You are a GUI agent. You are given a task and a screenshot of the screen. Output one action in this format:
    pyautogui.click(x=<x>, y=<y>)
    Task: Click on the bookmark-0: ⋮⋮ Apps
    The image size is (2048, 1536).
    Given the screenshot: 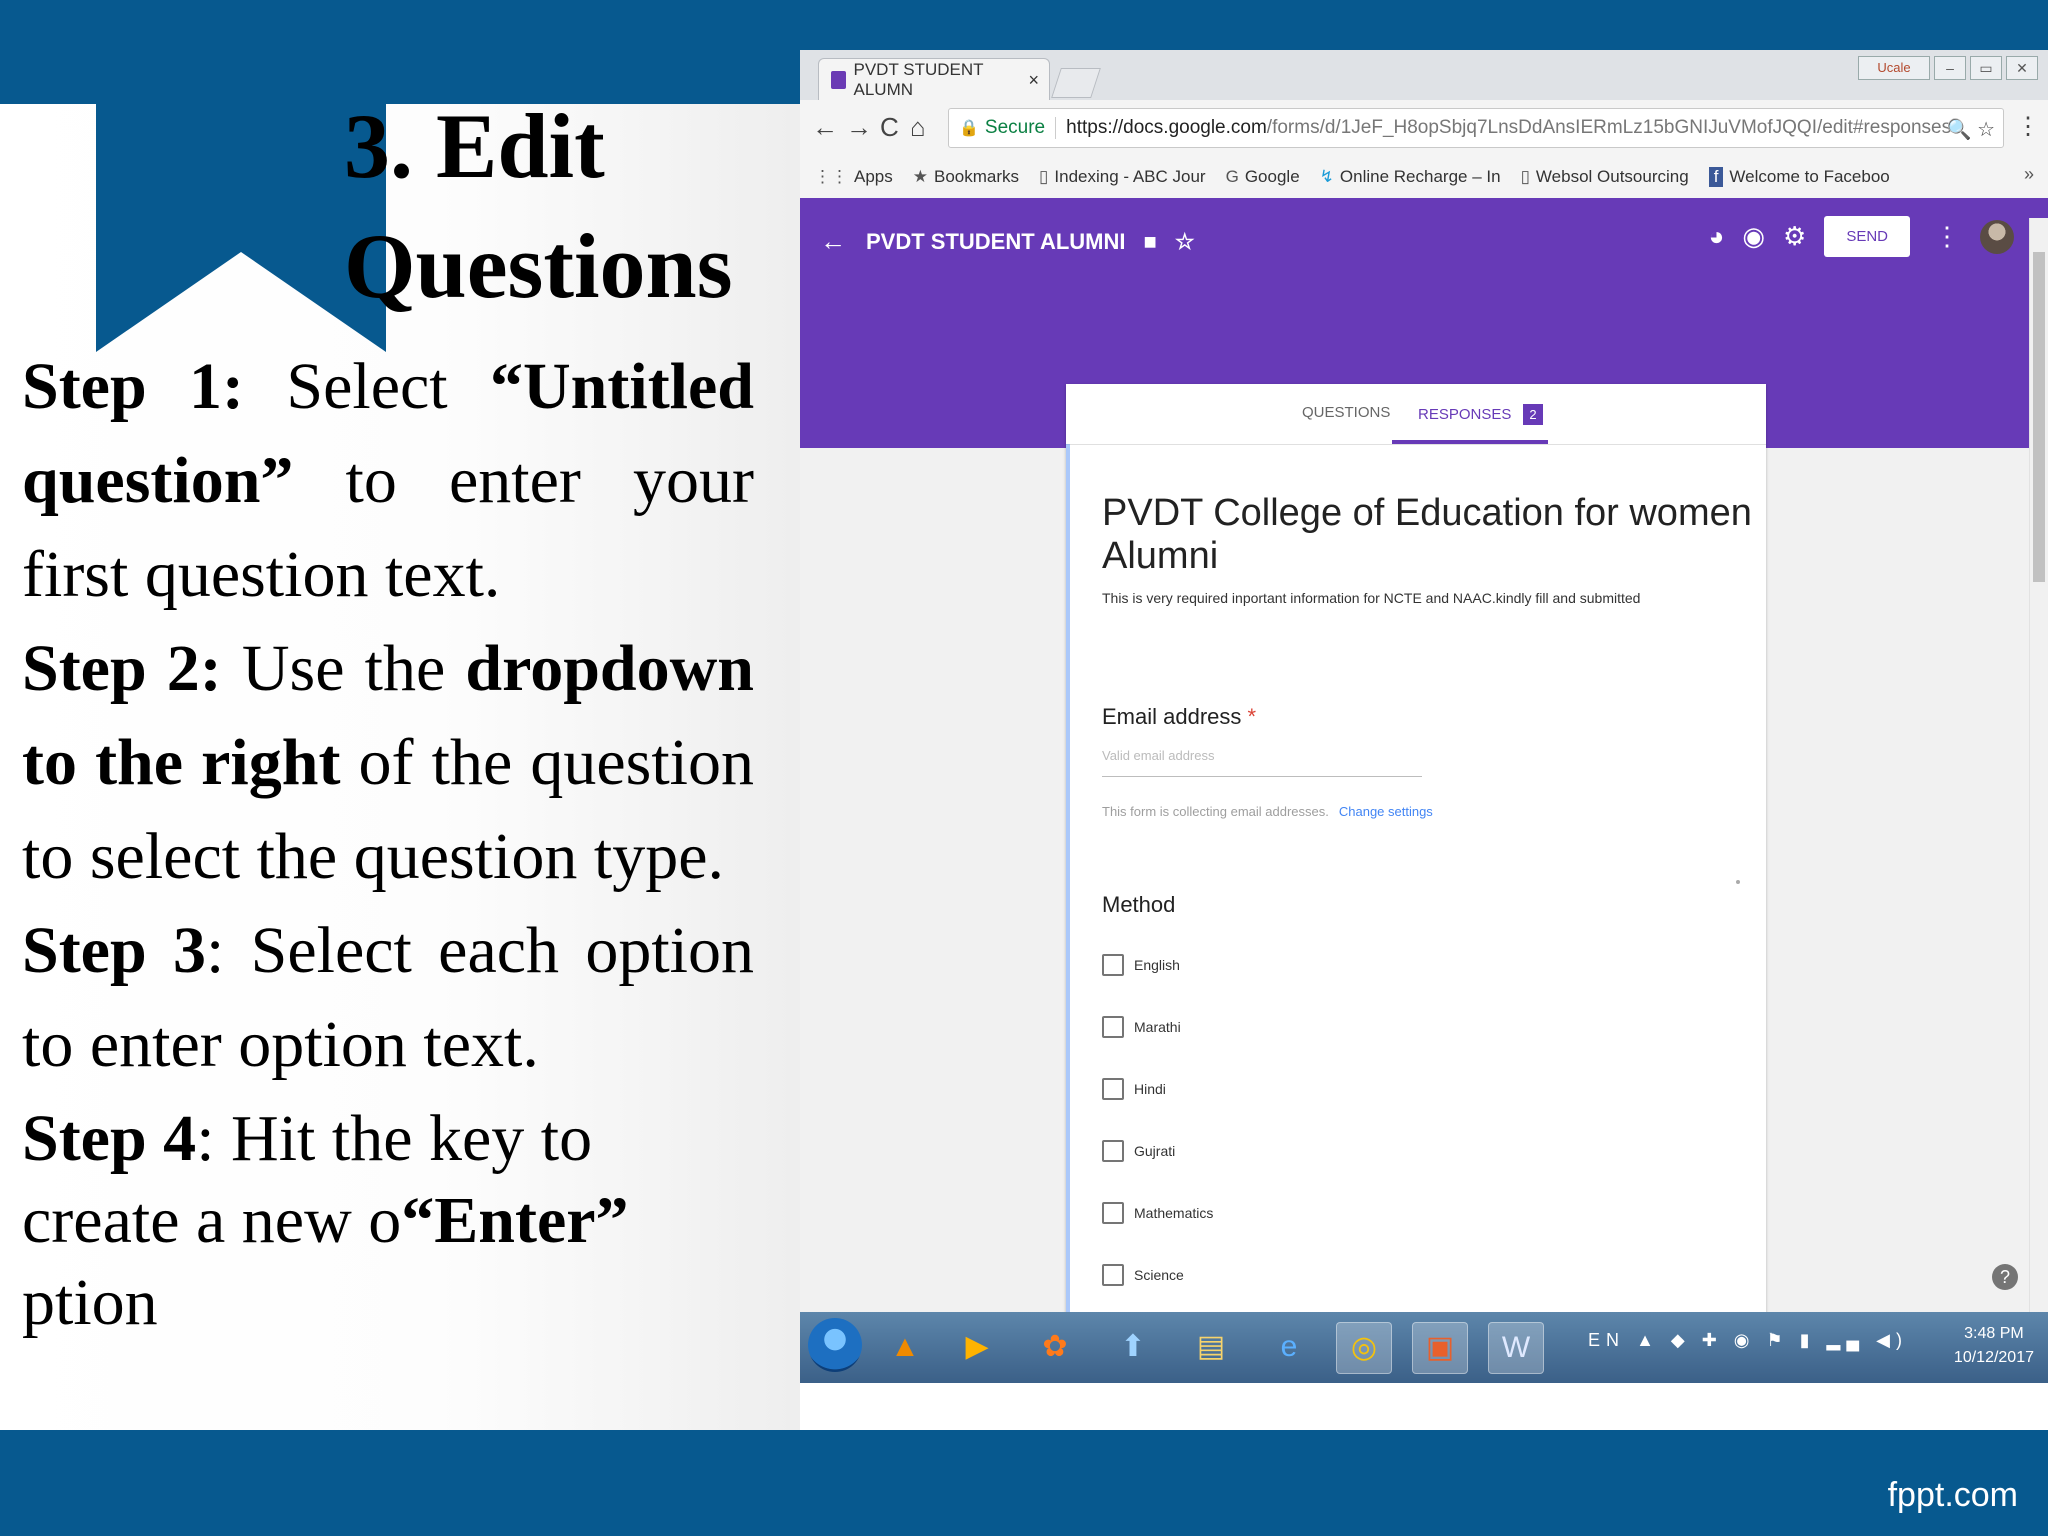 What is the action you would take?
    pyautogui.click(x=853, y=177)
    